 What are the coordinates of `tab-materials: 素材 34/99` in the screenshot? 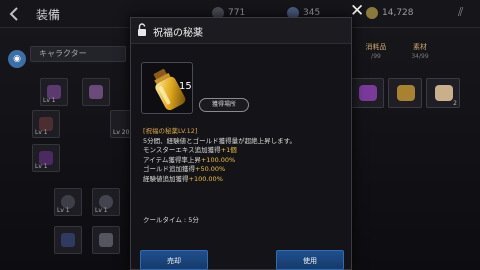 It's located at (420, 54).